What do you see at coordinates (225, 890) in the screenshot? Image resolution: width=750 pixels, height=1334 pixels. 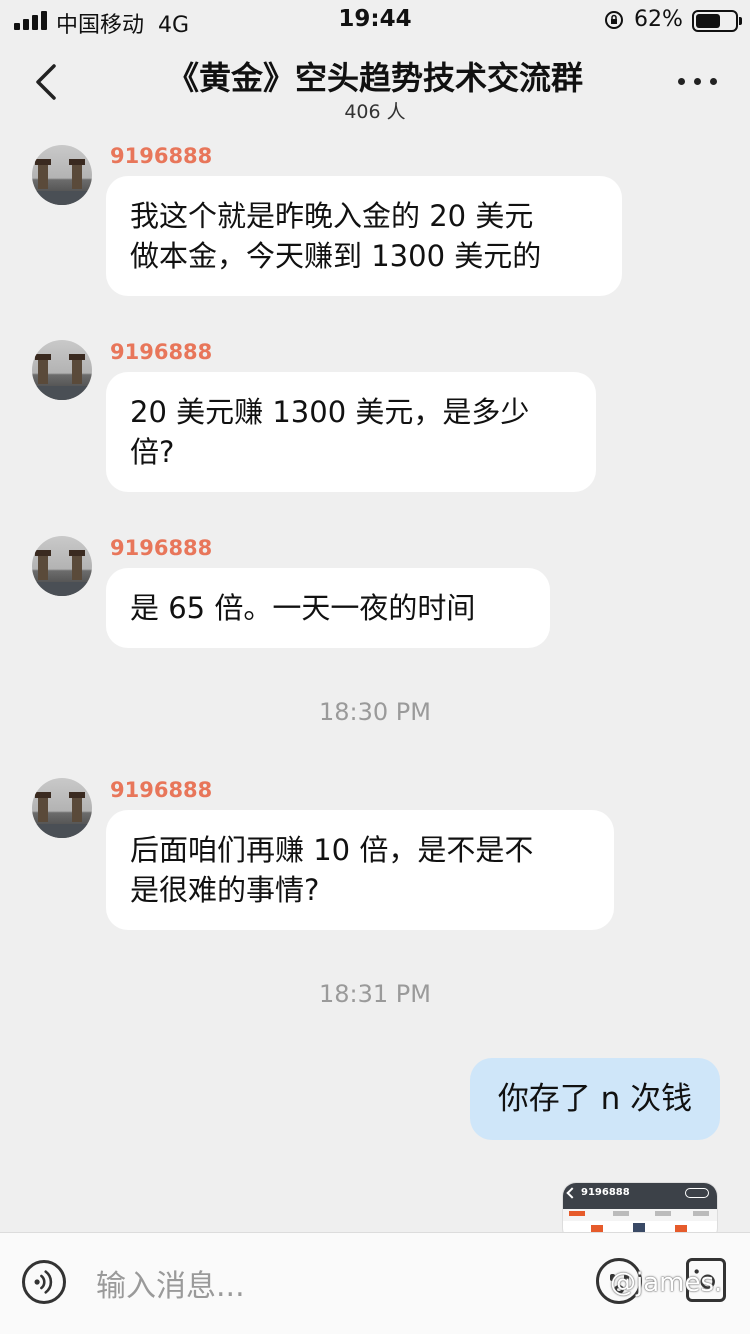 I see `message-line: 是很难的事情?` at bounding box center [225, 890].